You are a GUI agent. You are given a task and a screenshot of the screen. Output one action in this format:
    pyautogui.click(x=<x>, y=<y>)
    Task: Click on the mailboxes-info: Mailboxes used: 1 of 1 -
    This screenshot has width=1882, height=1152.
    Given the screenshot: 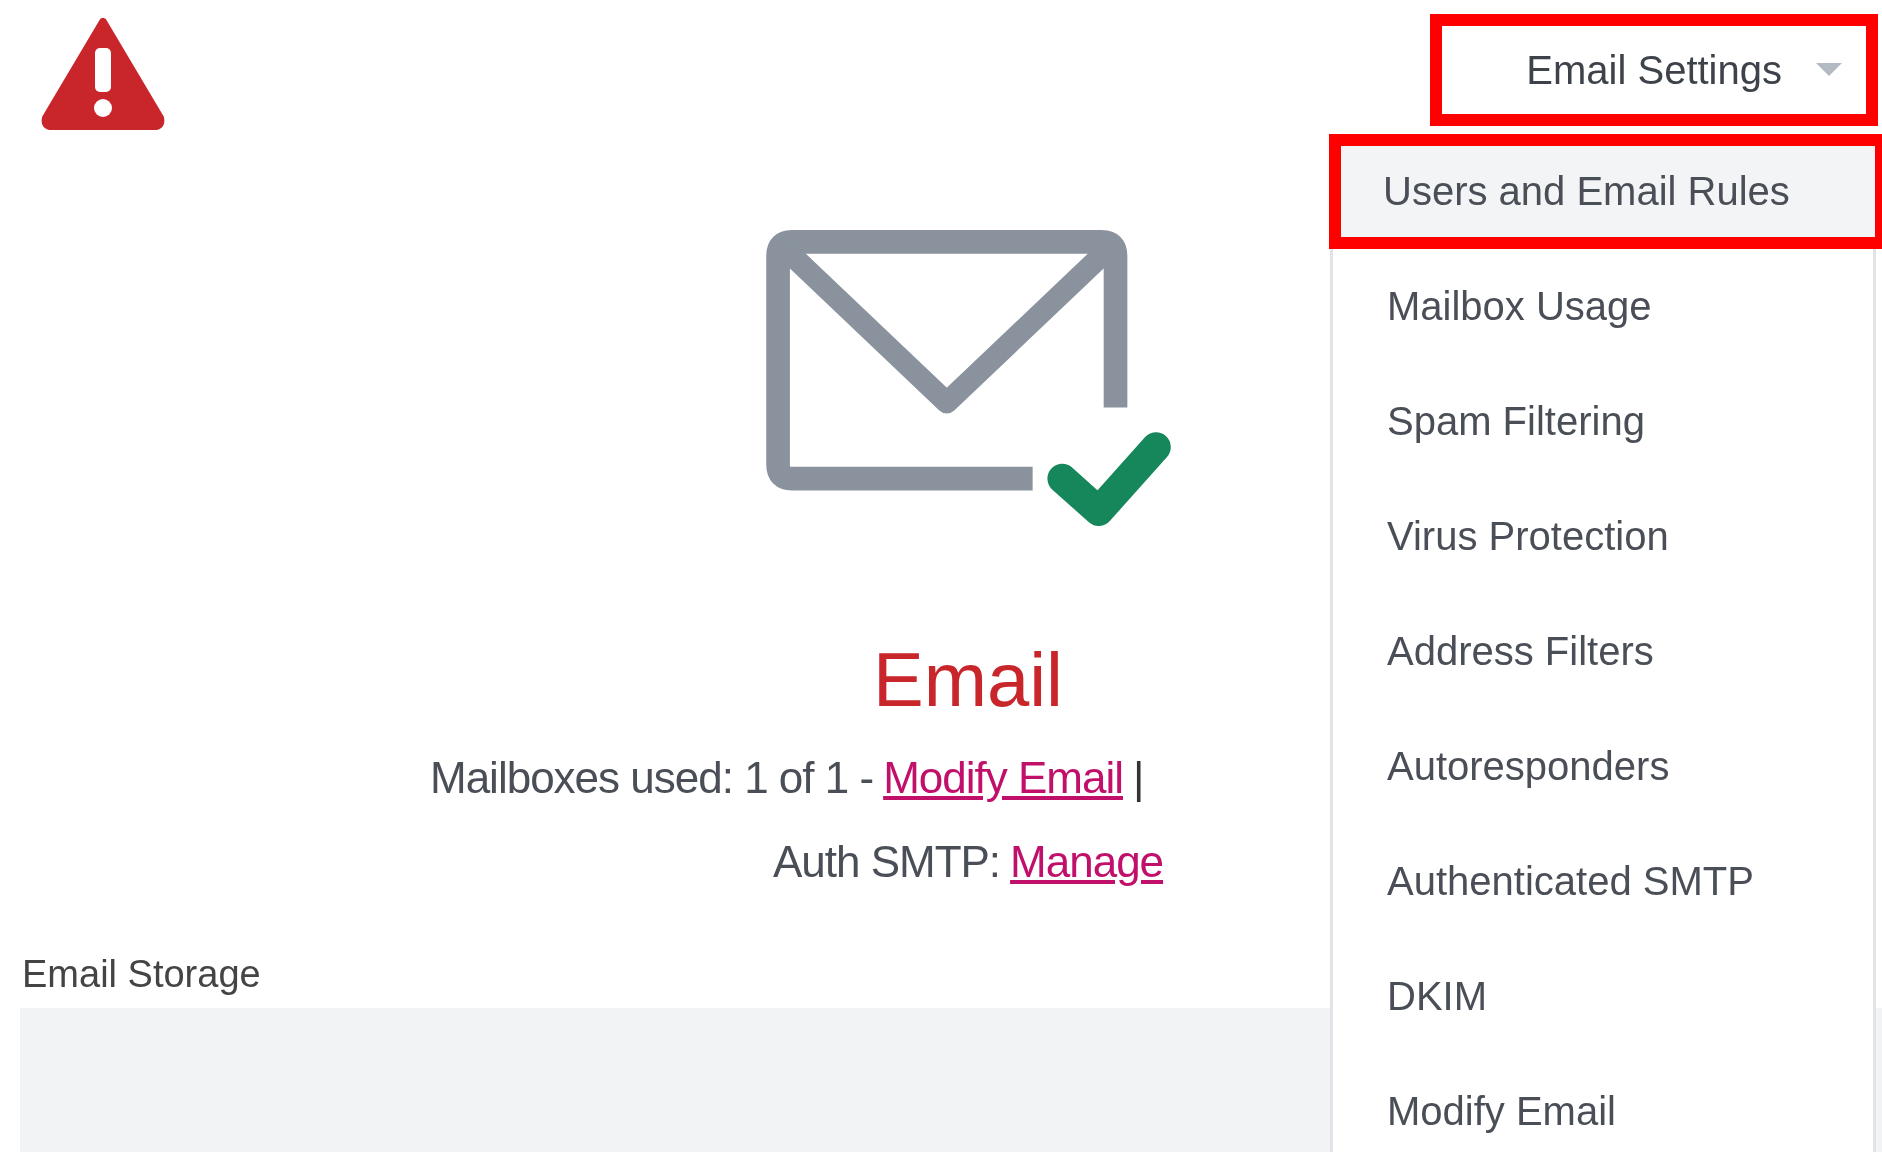 What is the action you would take?
    pyautogui.click(x=652, y=777)
    